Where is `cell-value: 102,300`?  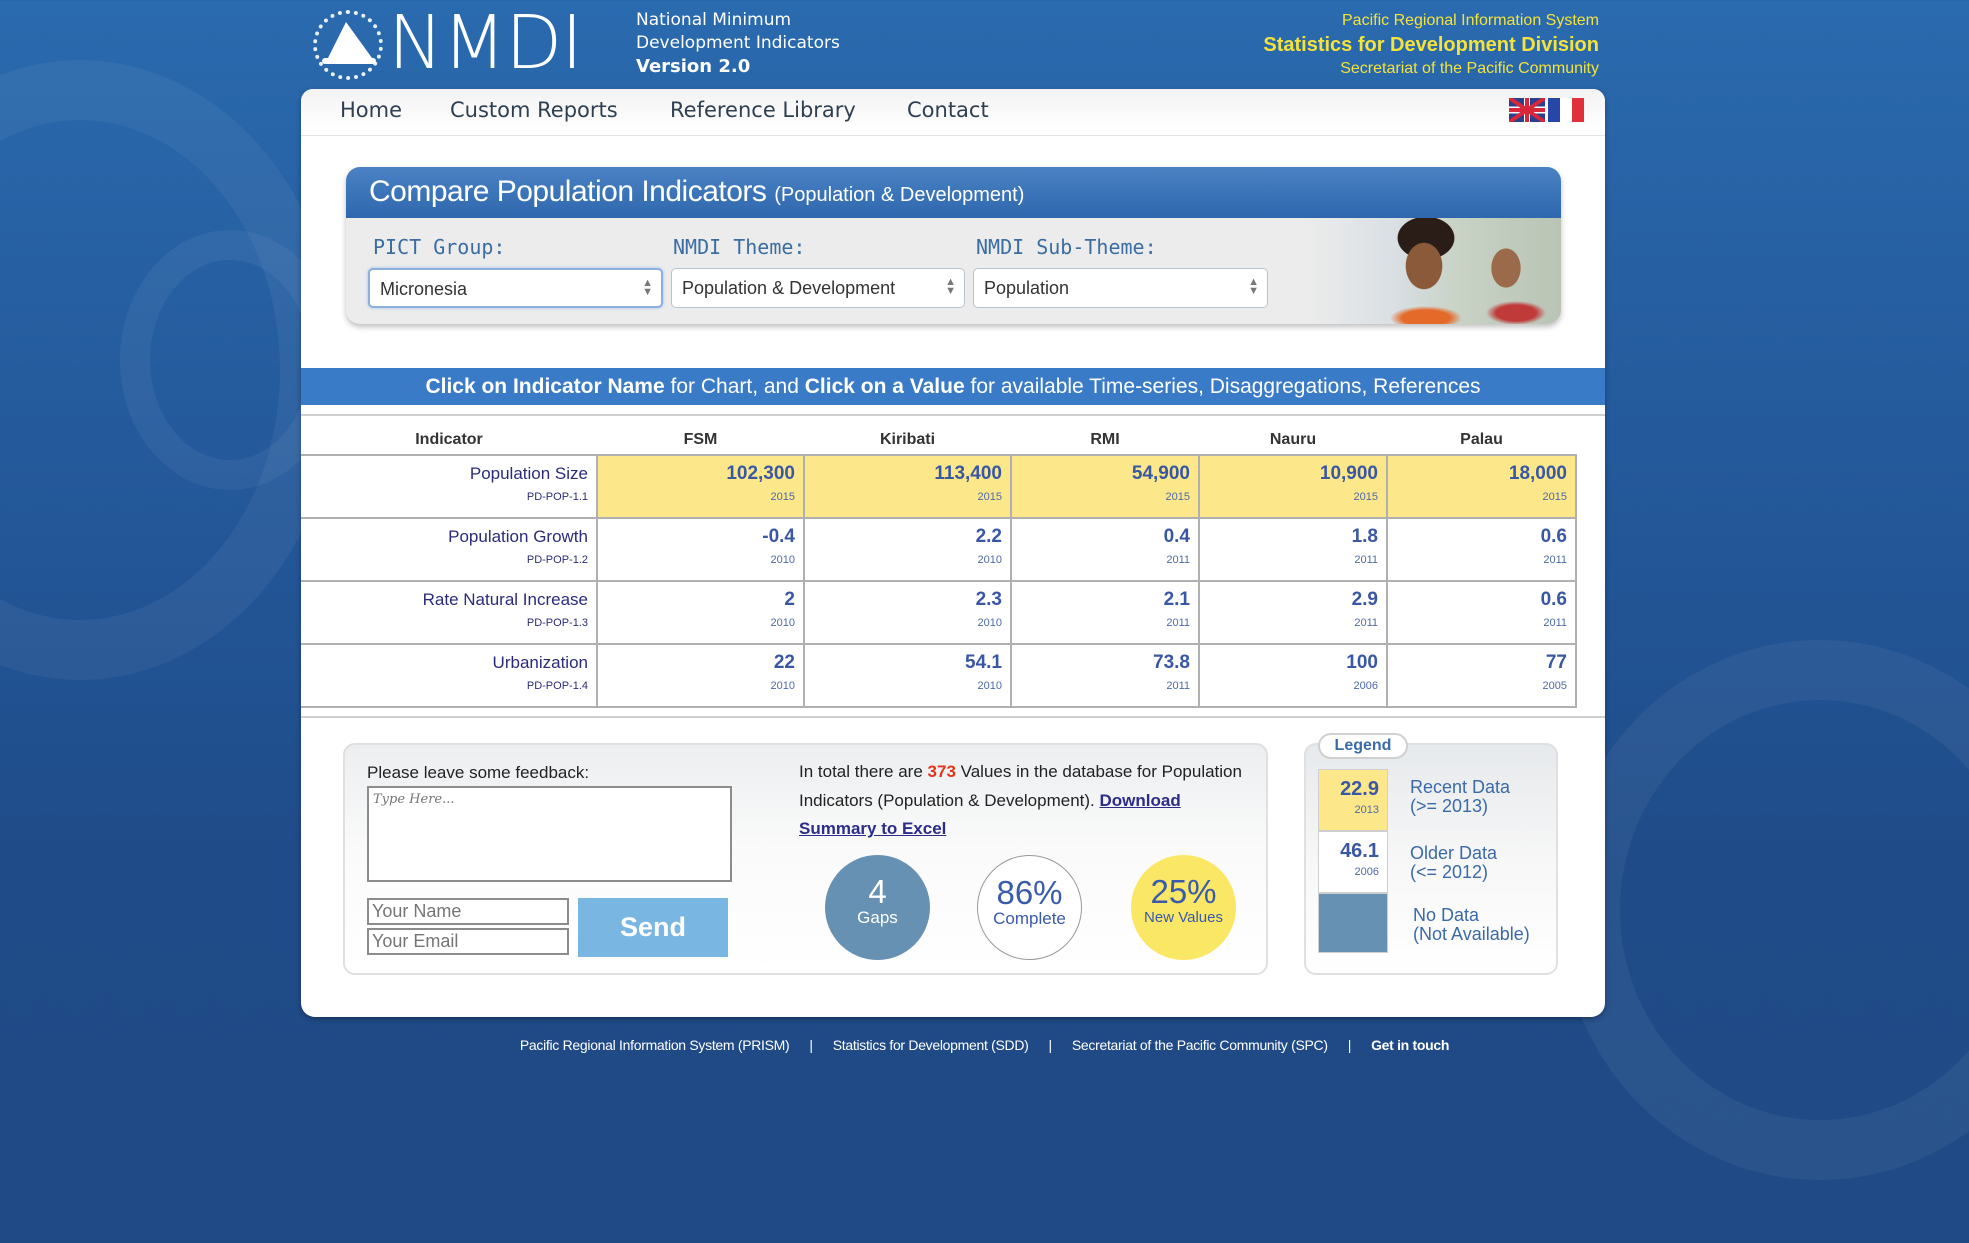 cell-value: 102,300 is located at coordinates (696, 474).